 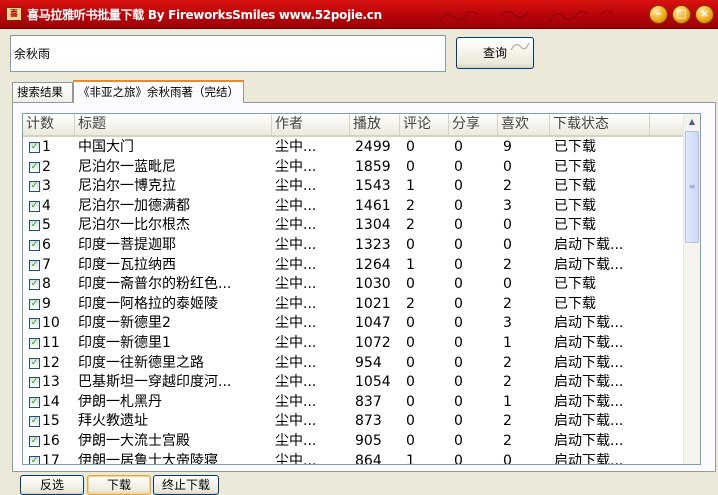 I want to click on row-play-count: 864, so click(x=368, y=458).